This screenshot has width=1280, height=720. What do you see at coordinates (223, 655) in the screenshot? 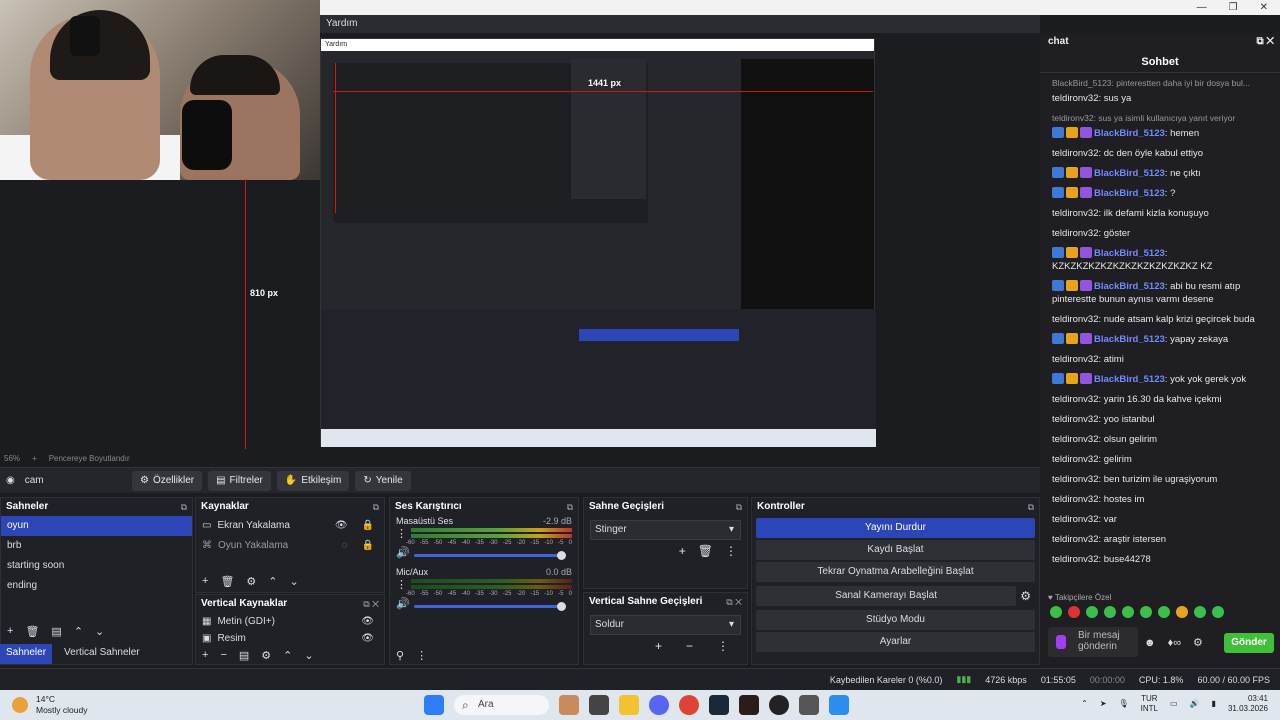
I see `minus-icon: −` at bounding box center [223, 655].